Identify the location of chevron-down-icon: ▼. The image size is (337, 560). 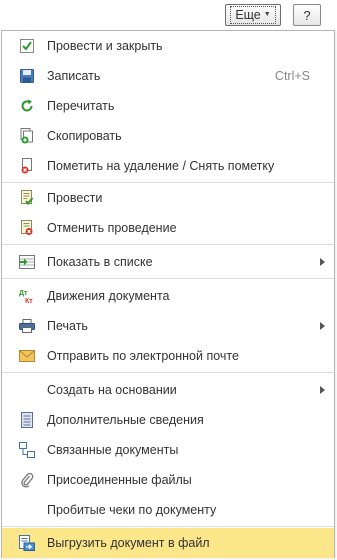
(267, 14).